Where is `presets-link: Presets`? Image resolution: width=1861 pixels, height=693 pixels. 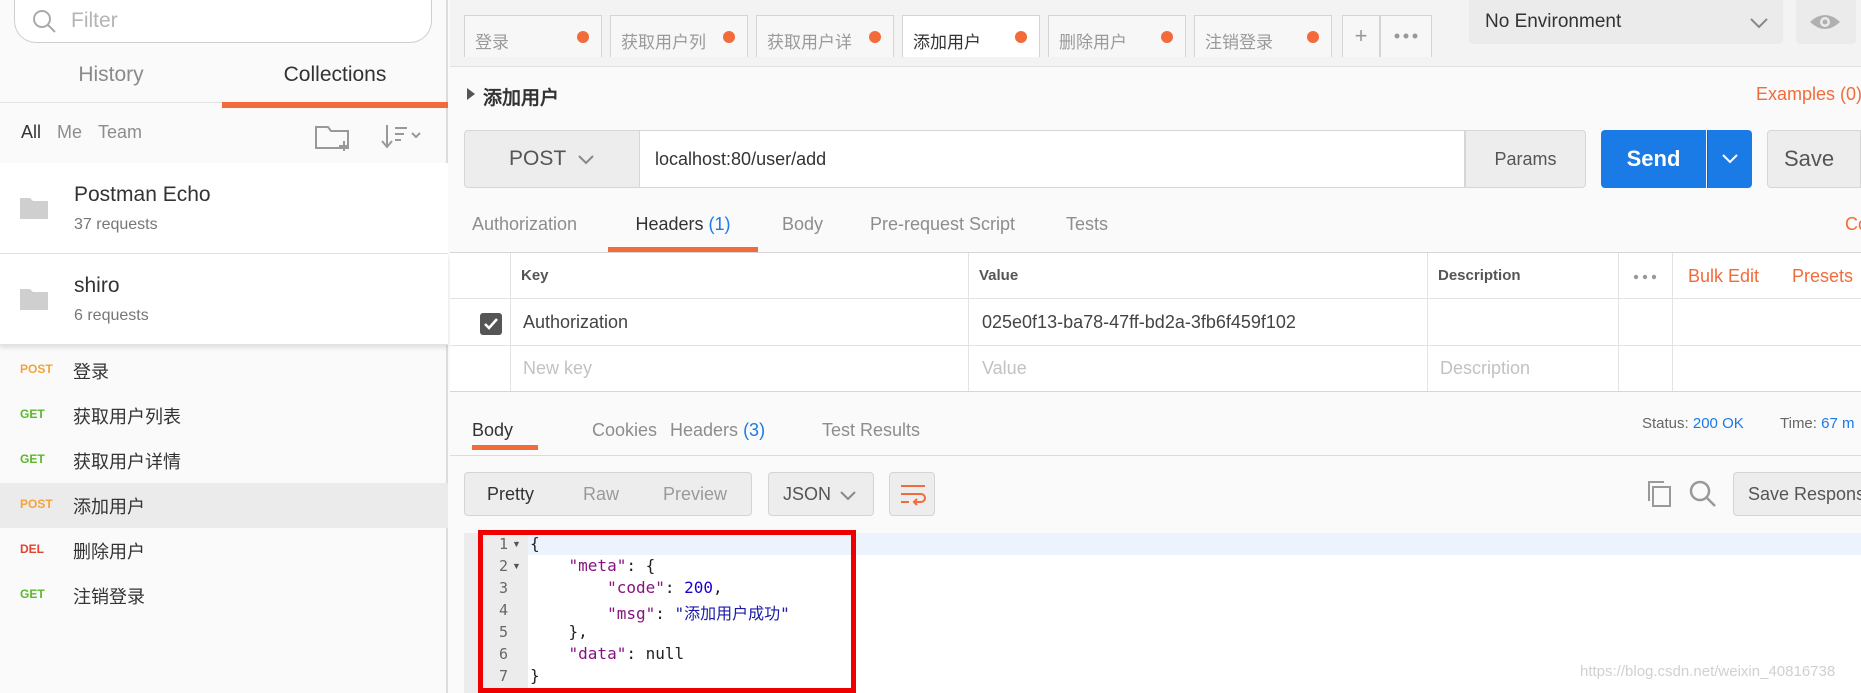
presets-link: Presets is located at coordinates (1822, 276).